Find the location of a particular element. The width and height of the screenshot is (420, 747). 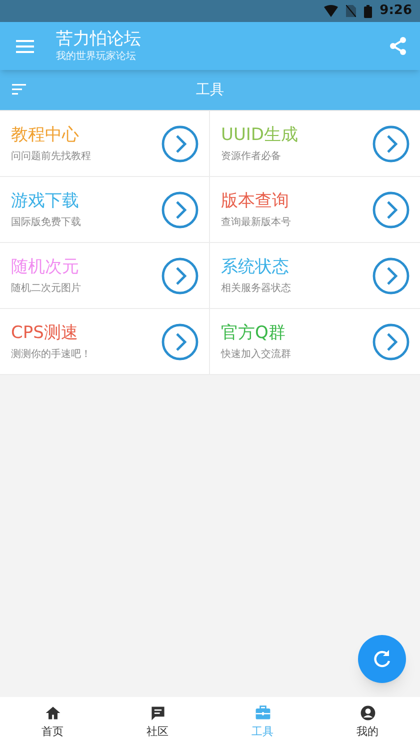

tool-title: CPS测速 is located at coordinates (45, 333).